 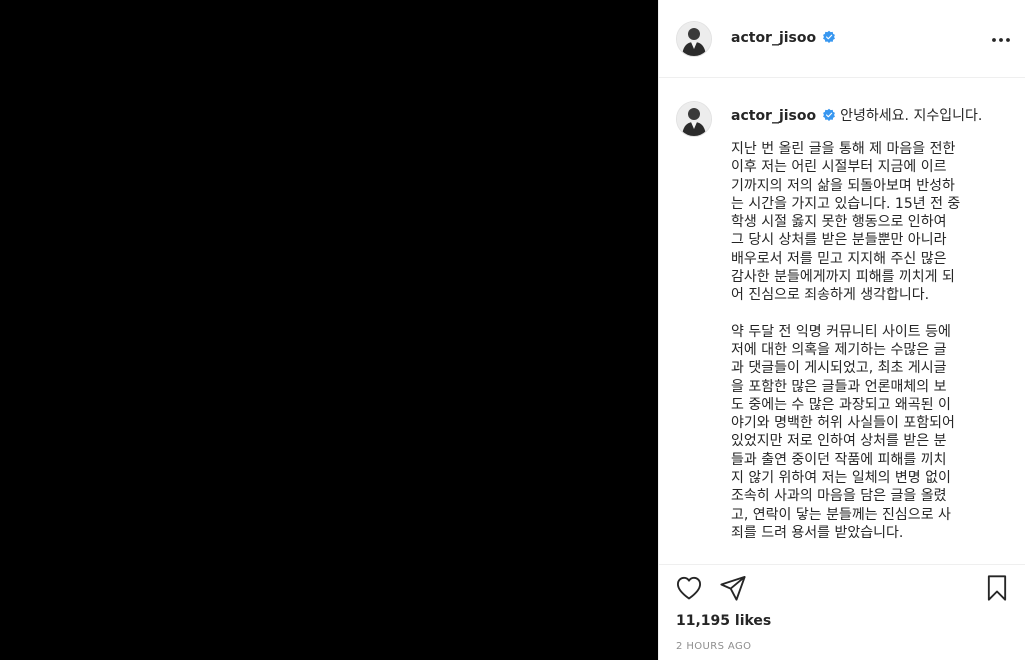 What do you see at coordinates (839, 222) in the screenshot?
I see `caption-line: 학생 시절 옳지 못한 행동으로 인하여` at bounding box center [839, 222].